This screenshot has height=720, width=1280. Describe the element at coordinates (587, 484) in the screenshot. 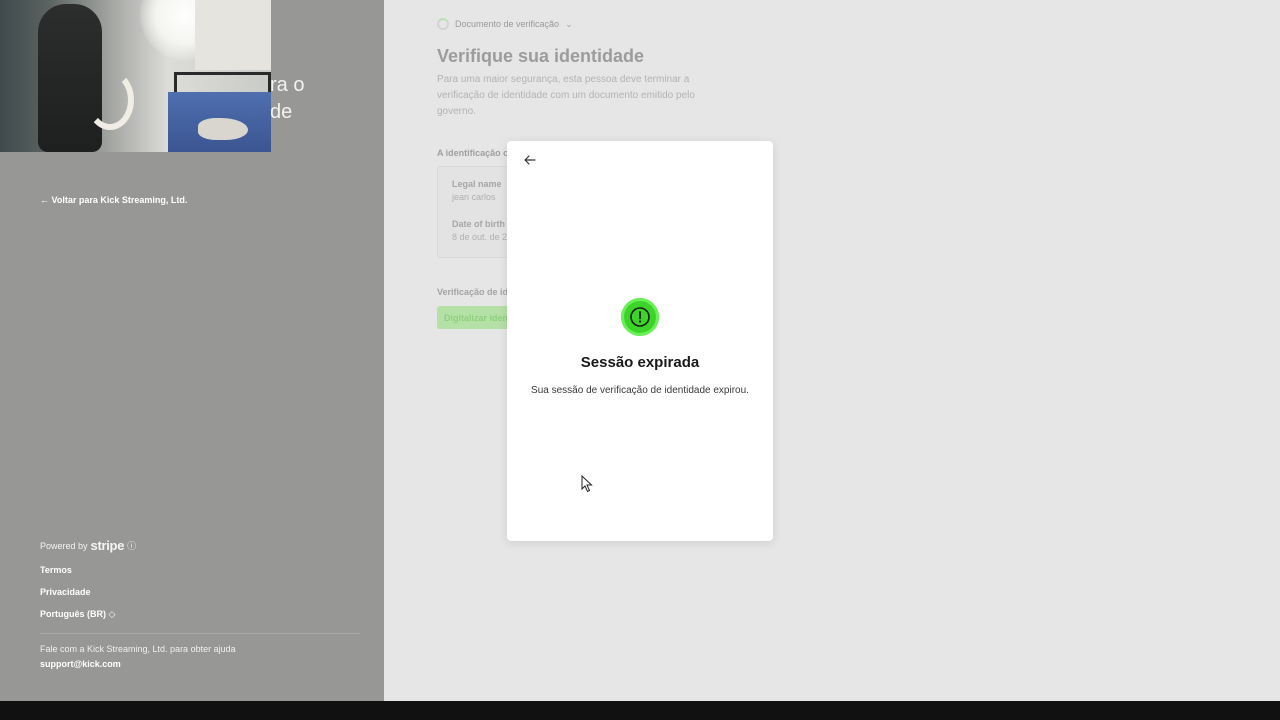

I see `mouse-cursor-icon` at that location.